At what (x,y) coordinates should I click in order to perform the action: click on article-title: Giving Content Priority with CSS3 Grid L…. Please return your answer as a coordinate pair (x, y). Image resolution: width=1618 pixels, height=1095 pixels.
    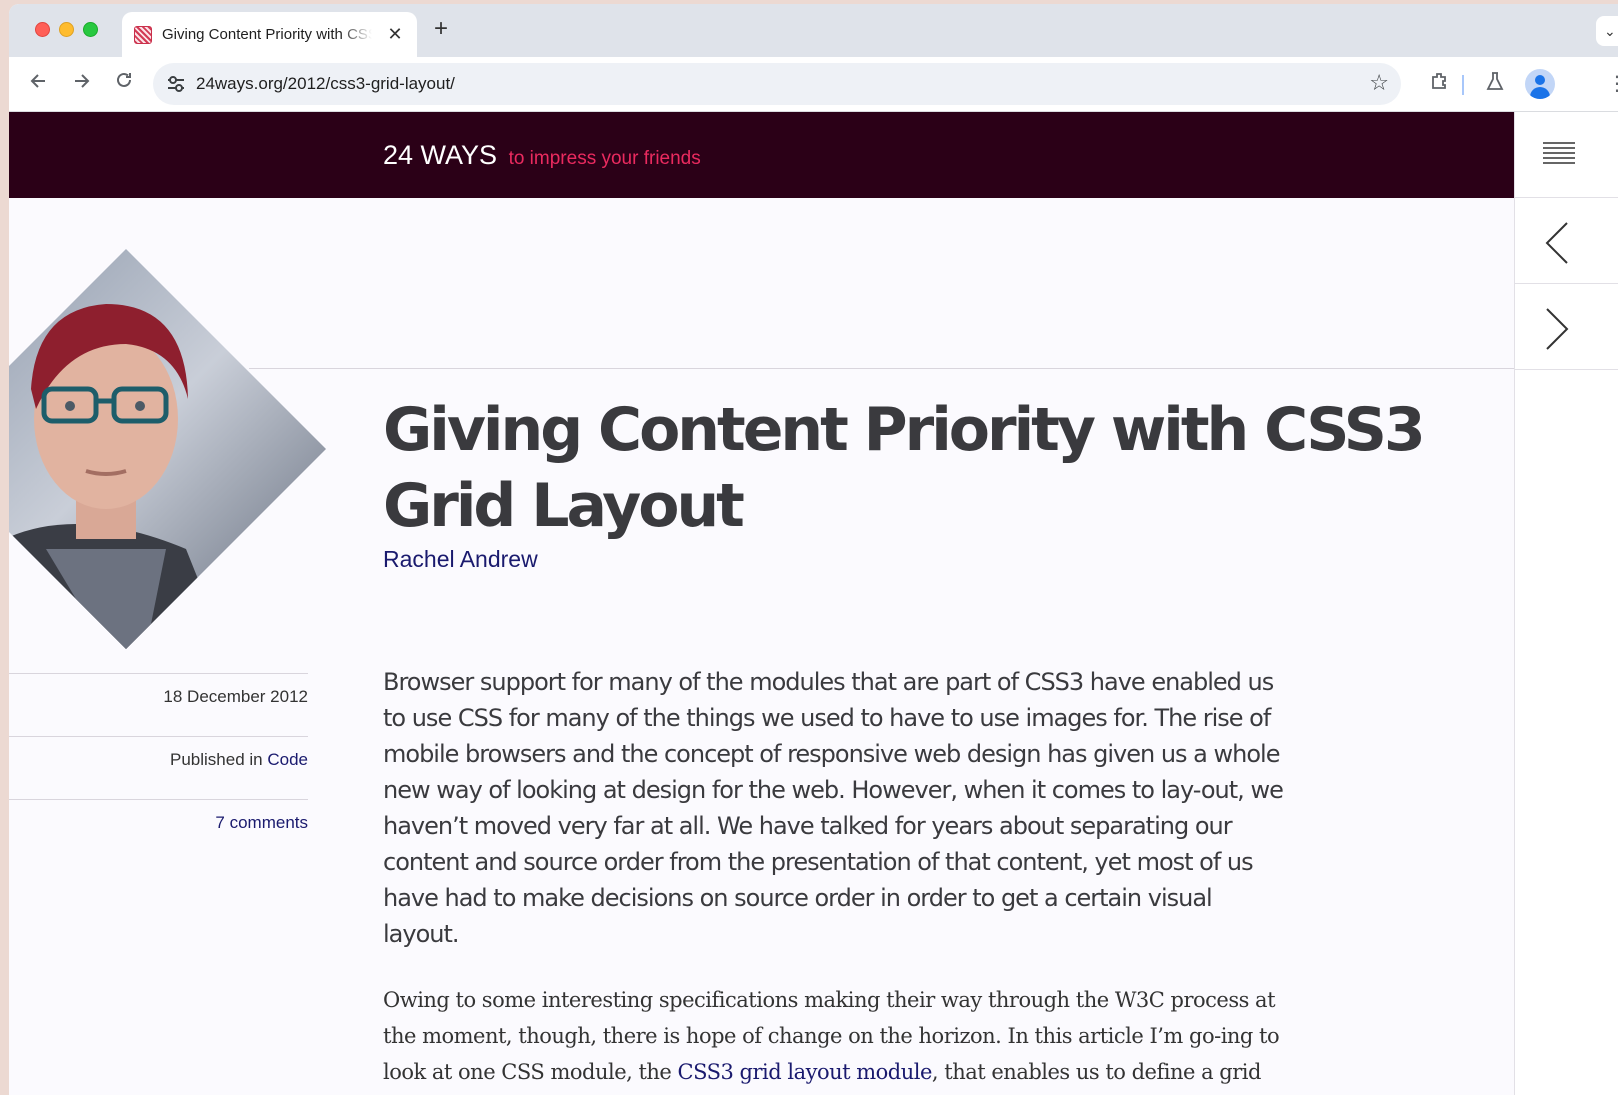
    Looking at the image, I should click on (904, 468).